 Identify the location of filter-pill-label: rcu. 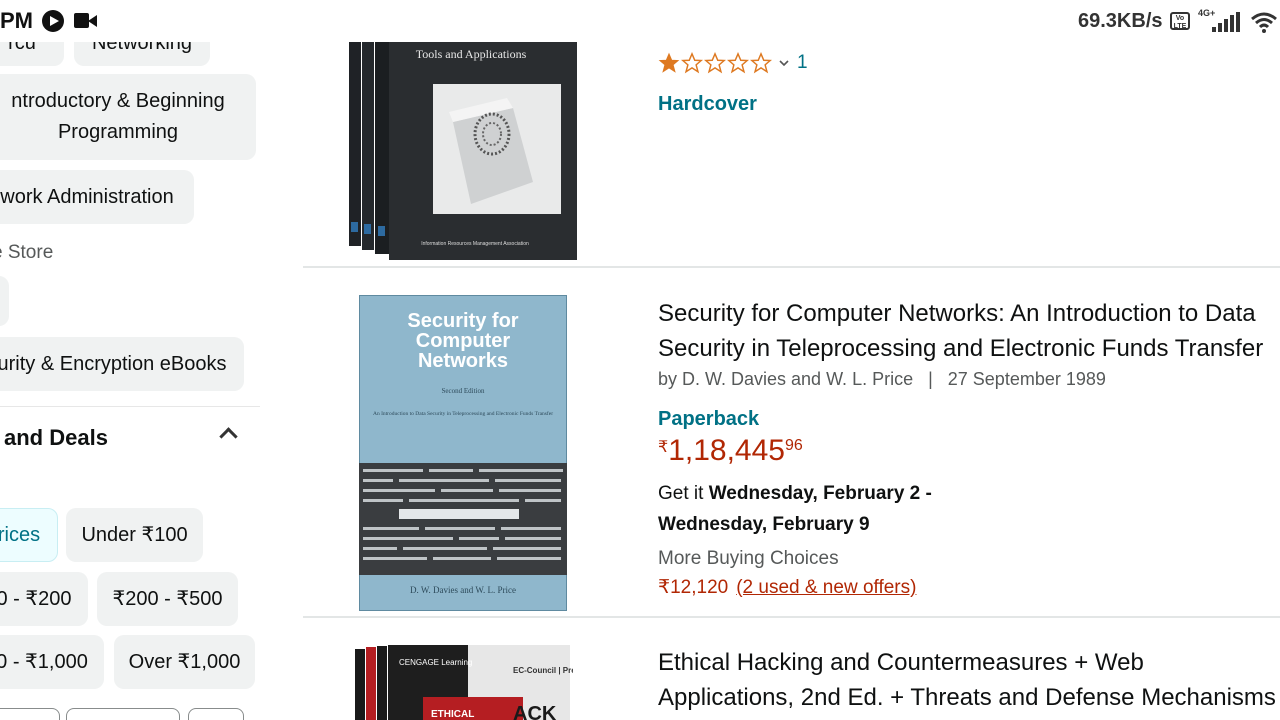
(22, 48).